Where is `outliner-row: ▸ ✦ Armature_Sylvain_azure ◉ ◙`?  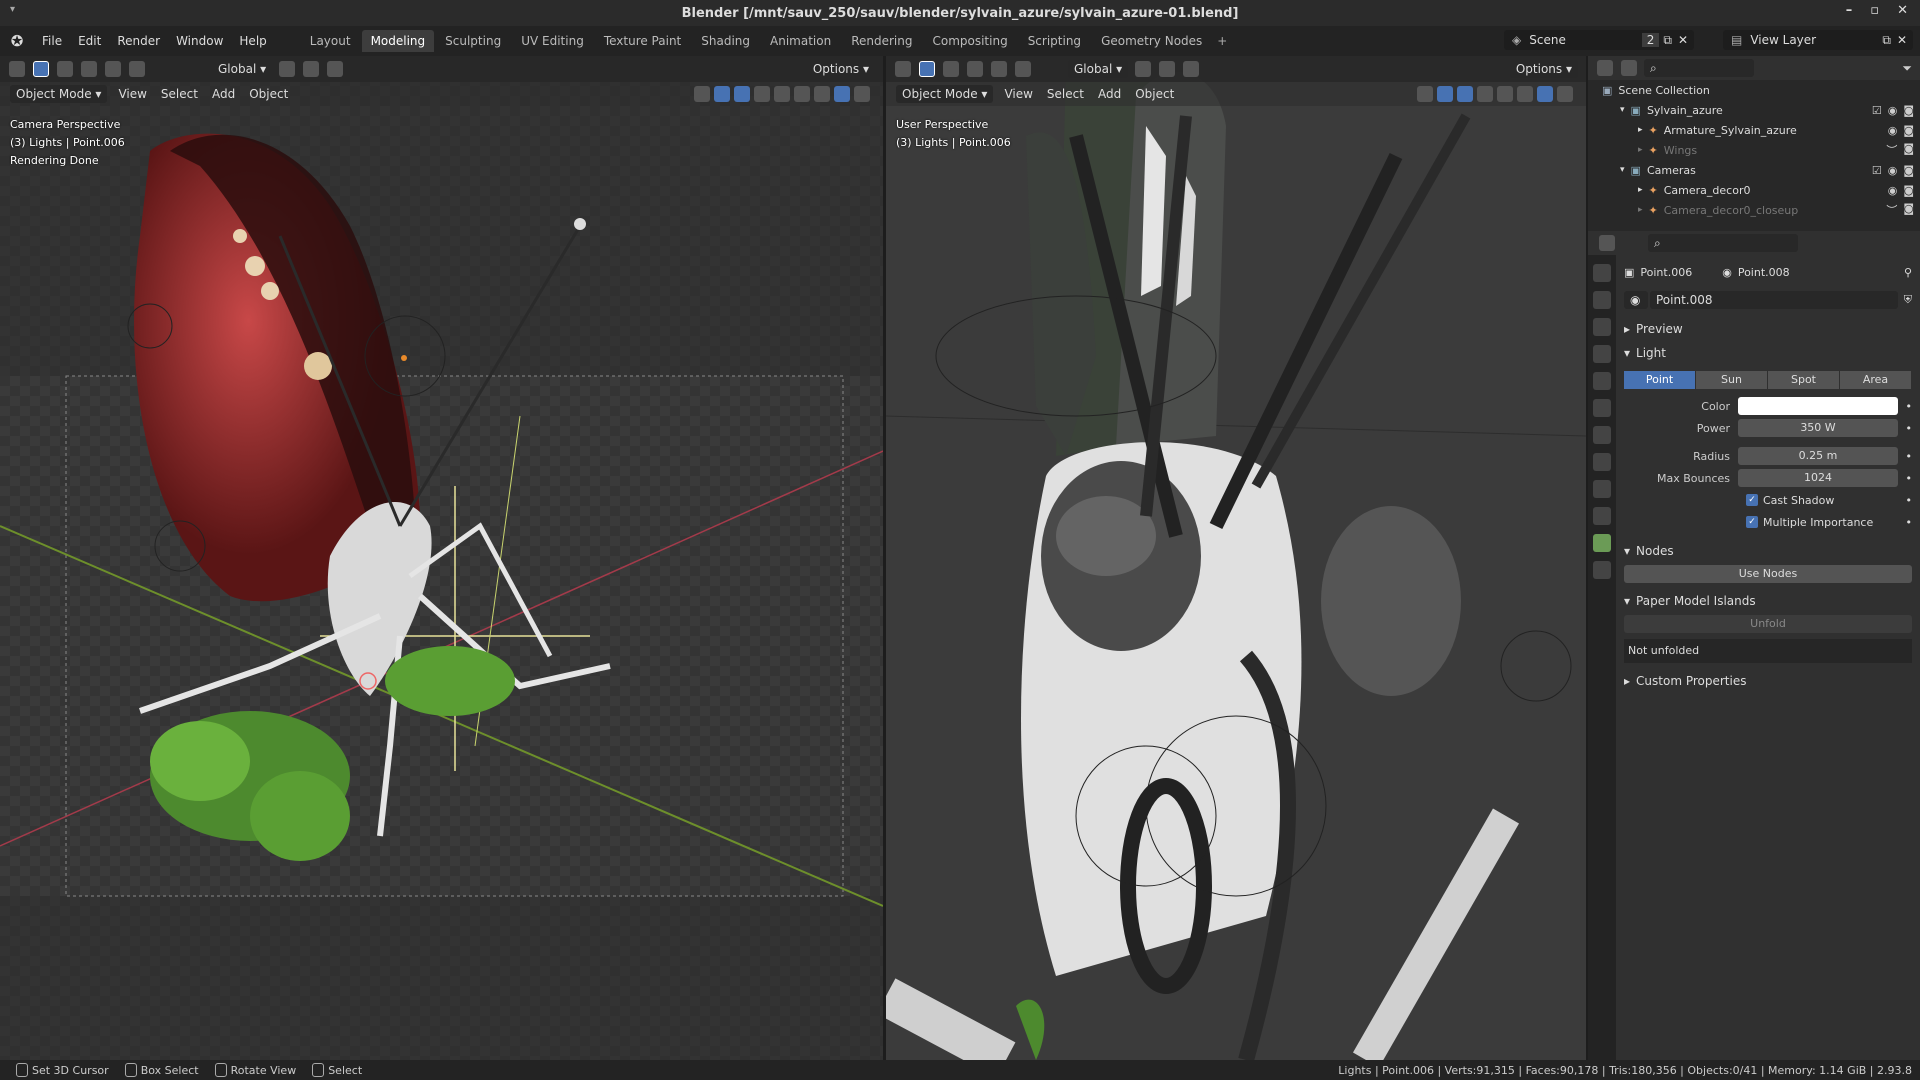 outliner-row: ▸ ✦ Armature_Sylvain_azure ◉ ◙ is located at coordinates (1754, 130).